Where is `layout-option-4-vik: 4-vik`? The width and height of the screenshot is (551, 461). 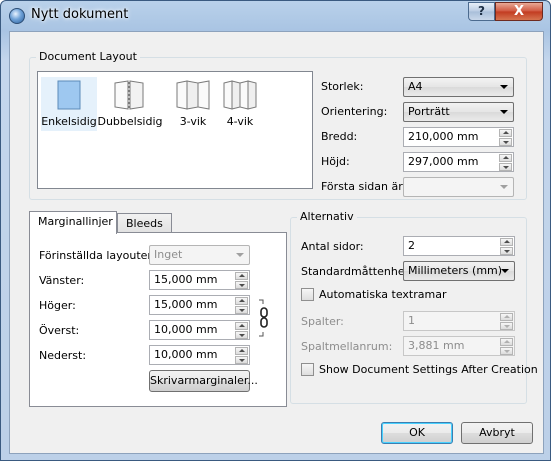 layout-option-4-vik: 4-vik is located at coordinates (240, 104).